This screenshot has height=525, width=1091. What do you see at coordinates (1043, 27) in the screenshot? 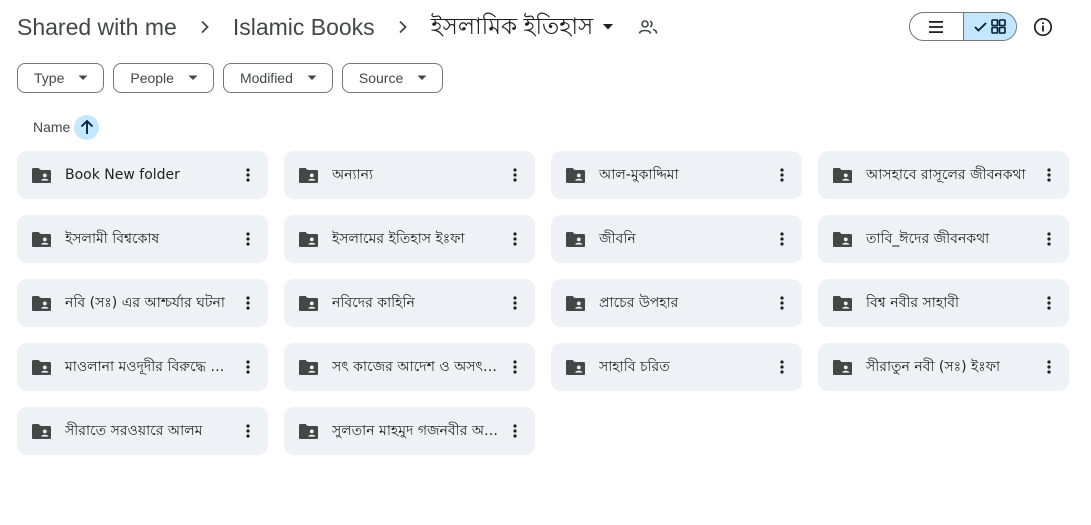
I see `info-button` at bounding box center [1043, 27].